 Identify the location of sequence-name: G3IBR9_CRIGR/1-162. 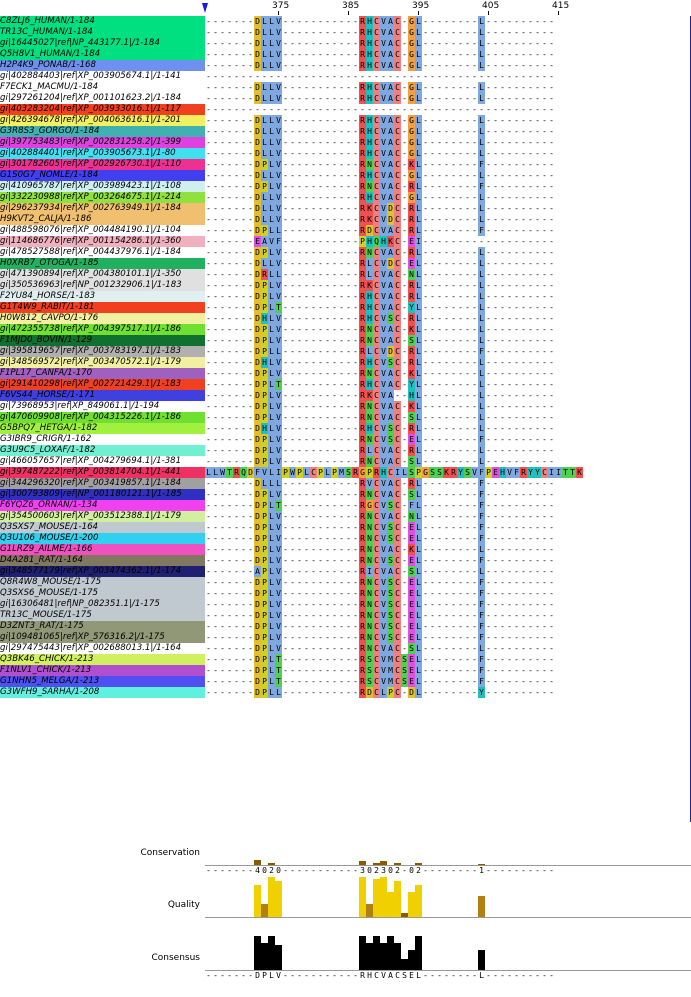
(102, 439).